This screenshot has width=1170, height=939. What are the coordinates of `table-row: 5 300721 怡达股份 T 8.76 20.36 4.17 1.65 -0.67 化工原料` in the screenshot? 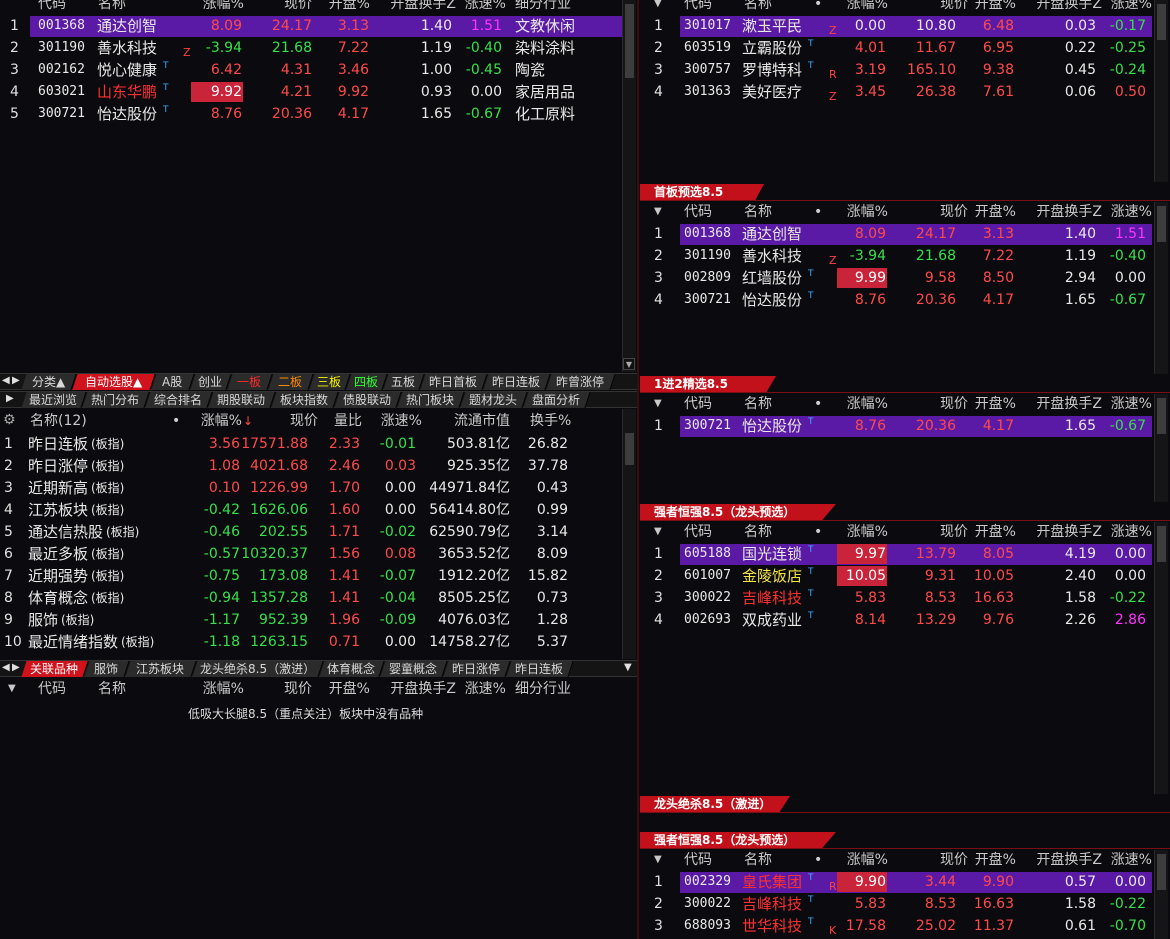 It's located at (310, 114).